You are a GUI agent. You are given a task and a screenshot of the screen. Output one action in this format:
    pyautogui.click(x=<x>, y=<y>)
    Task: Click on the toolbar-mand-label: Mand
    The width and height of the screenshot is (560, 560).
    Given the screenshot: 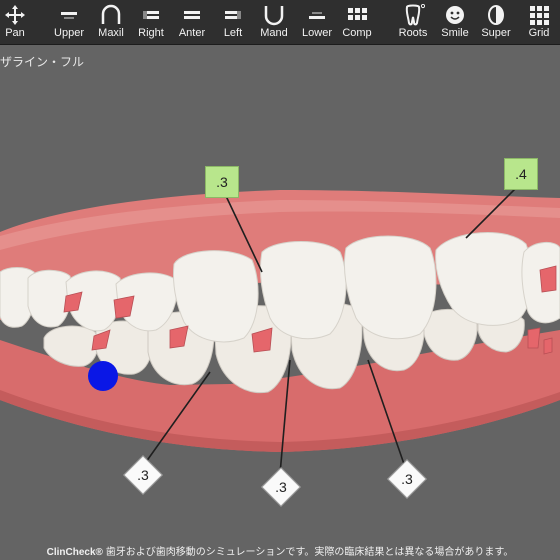 What is the action you would take?
    pyautogui.click(x=274, y=33)
    